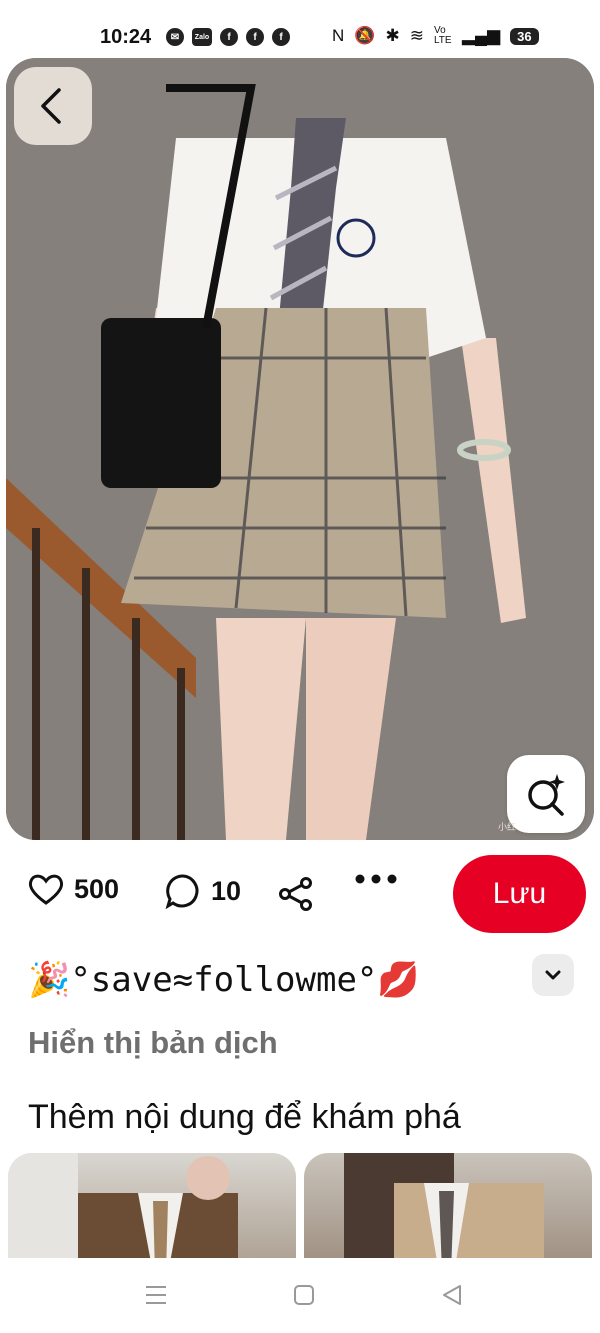  What do you see at coordinates (524, 36) in the screenshot?
I see `battery-indicator: 36` at bounding box center [524, 36].